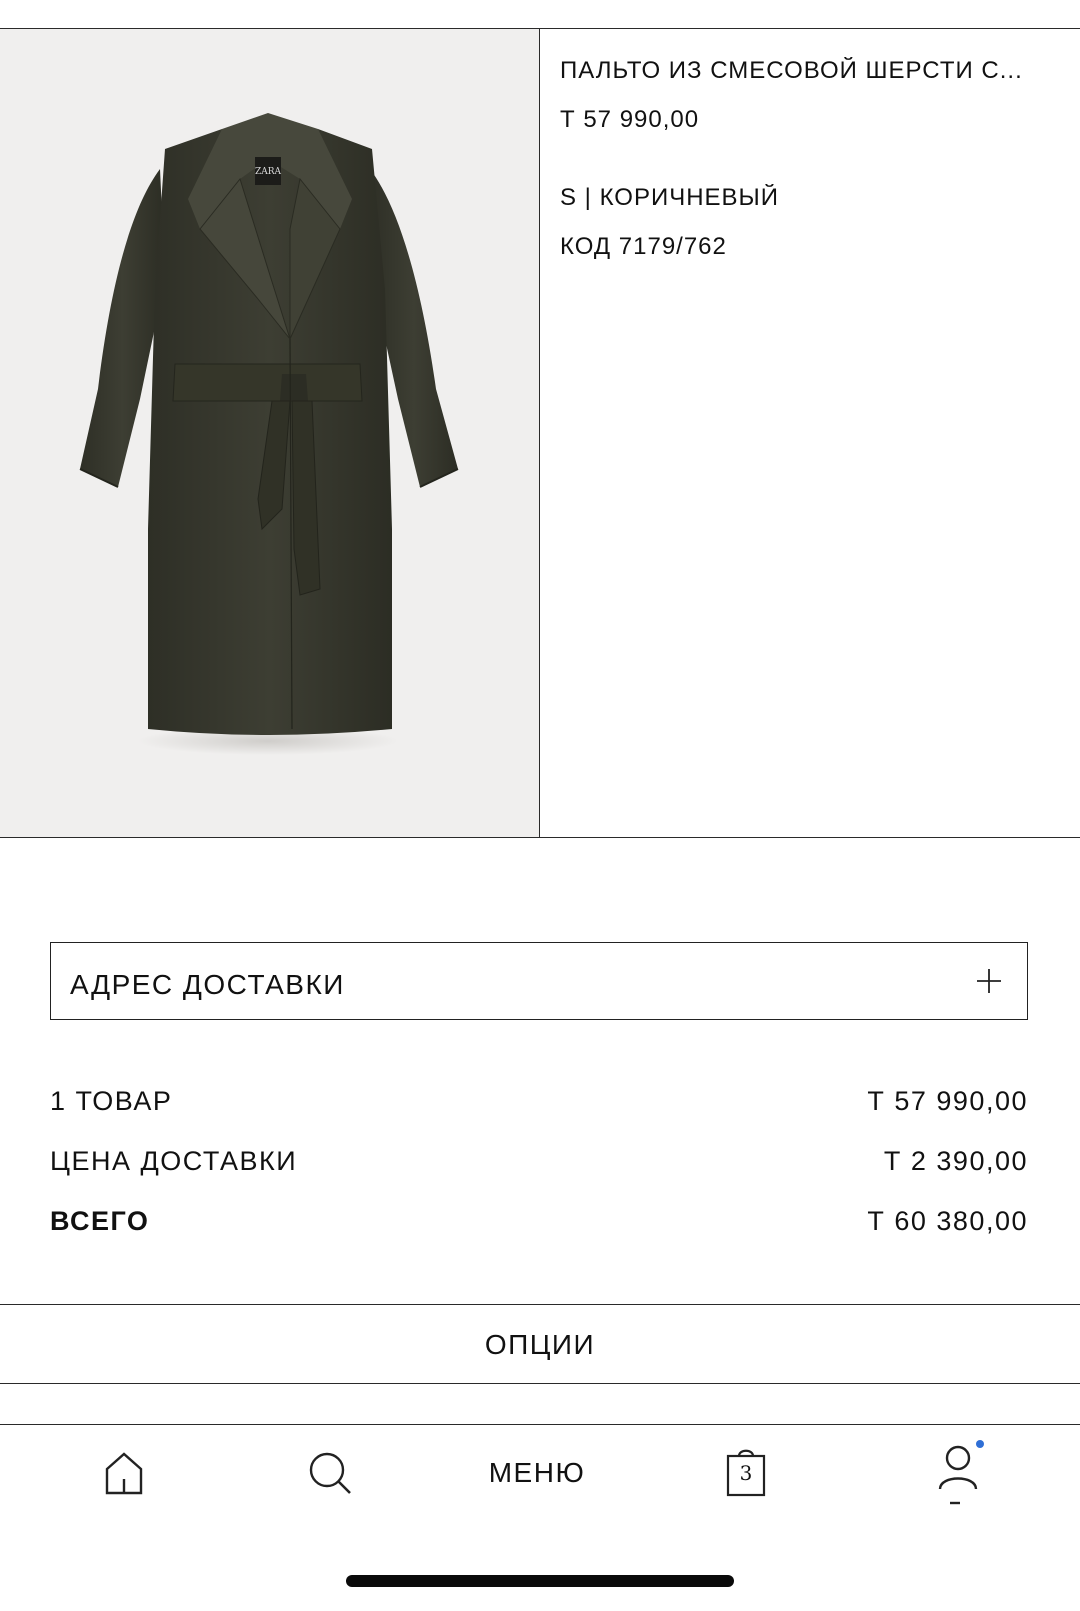  What do you see at coordinates (174, 1161) in the screenshot?
I see `summary-shipping-label: ЦЕНА ДОСТАВКИ` at bounding box center [174, 1161].